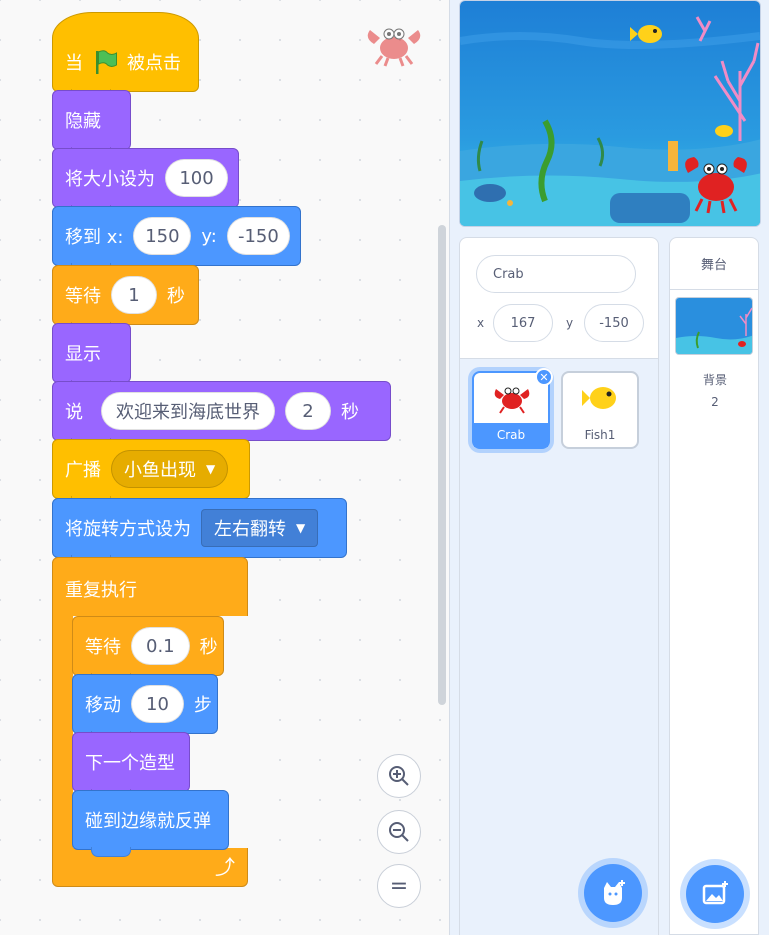  I want to click on bounce-label: 碰到边缘就反弹, so click(148, 821).